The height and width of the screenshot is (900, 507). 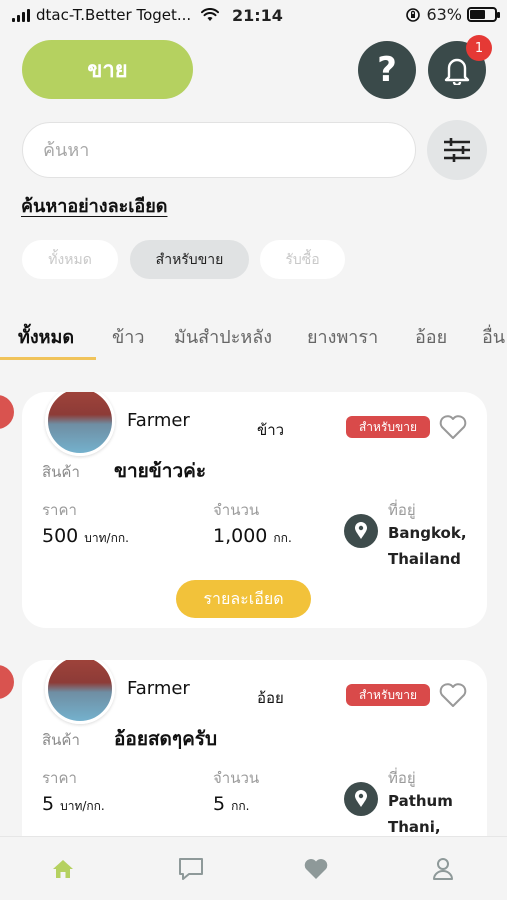 I want to click on price-amount: 500, so click(x=60, y=536).